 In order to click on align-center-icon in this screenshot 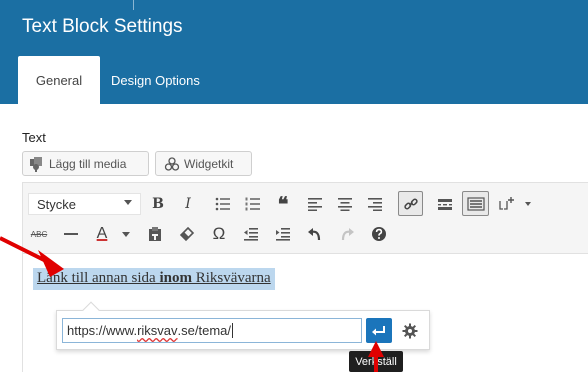, I will do `click(345, 204)`.